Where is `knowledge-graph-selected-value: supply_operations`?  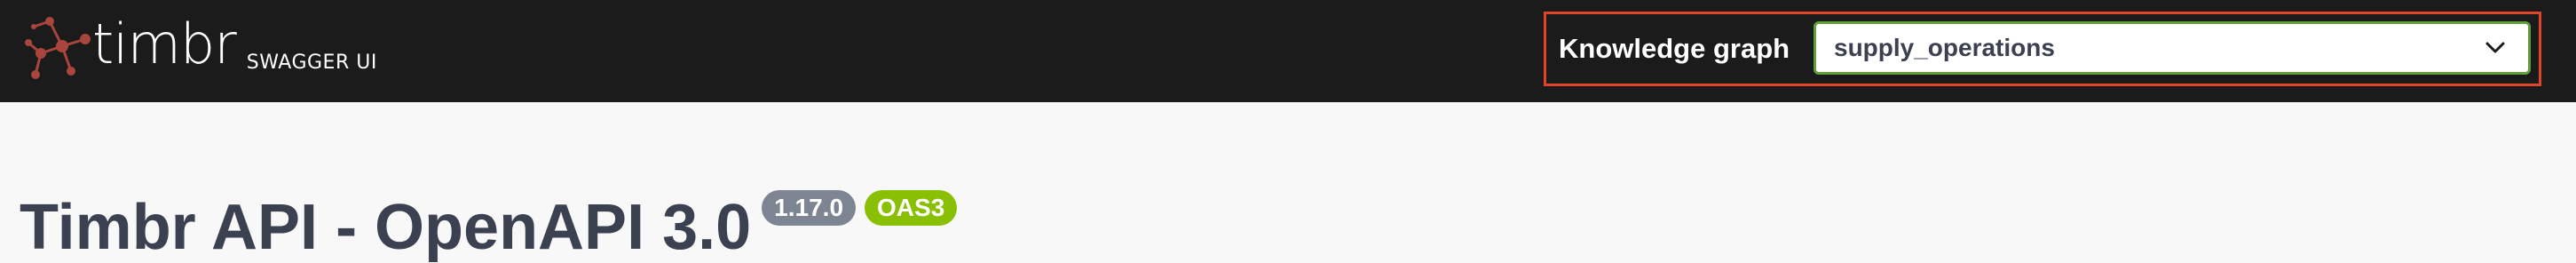 knowledge-graph-selected-value: supply_operations is located at coordinates (1944, 47).